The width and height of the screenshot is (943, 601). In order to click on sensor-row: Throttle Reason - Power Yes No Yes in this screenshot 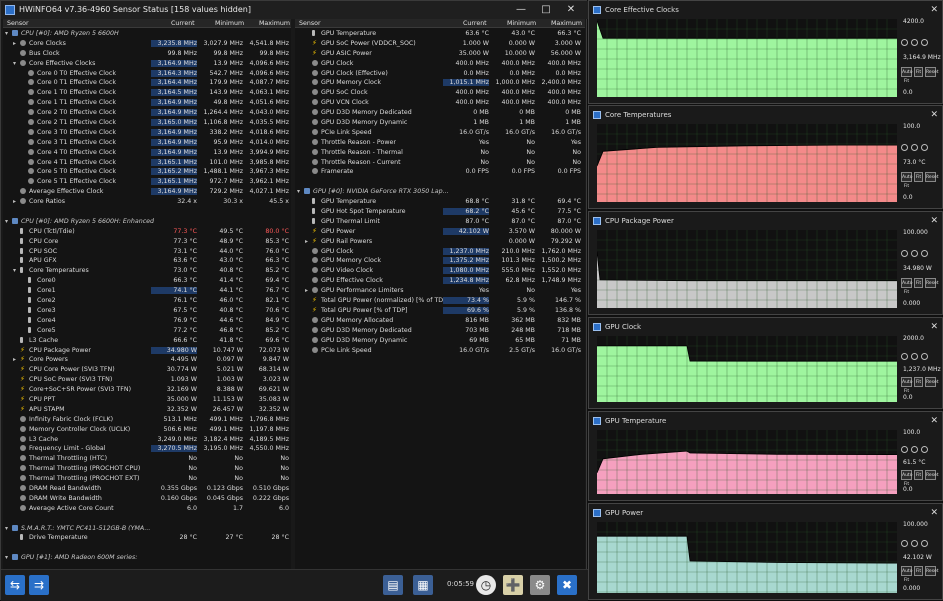, I will do `click(440, 143)`.